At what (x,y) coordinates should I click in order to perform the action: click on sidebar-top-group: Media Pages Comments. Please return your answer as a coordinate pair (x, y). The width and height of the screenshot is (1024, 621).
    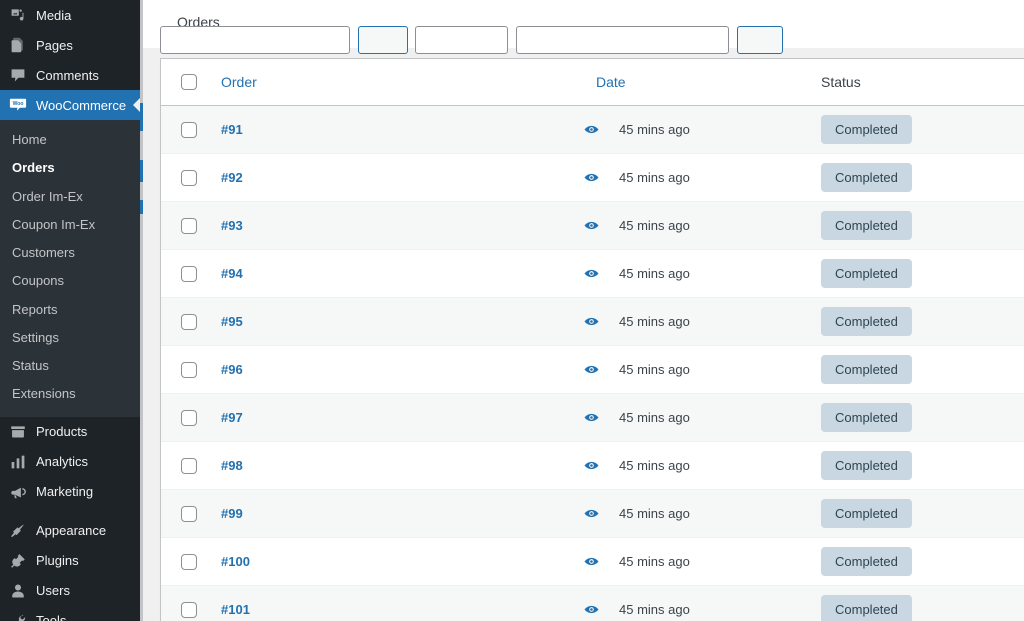
    Looking at the image, I should click on (70, 45).